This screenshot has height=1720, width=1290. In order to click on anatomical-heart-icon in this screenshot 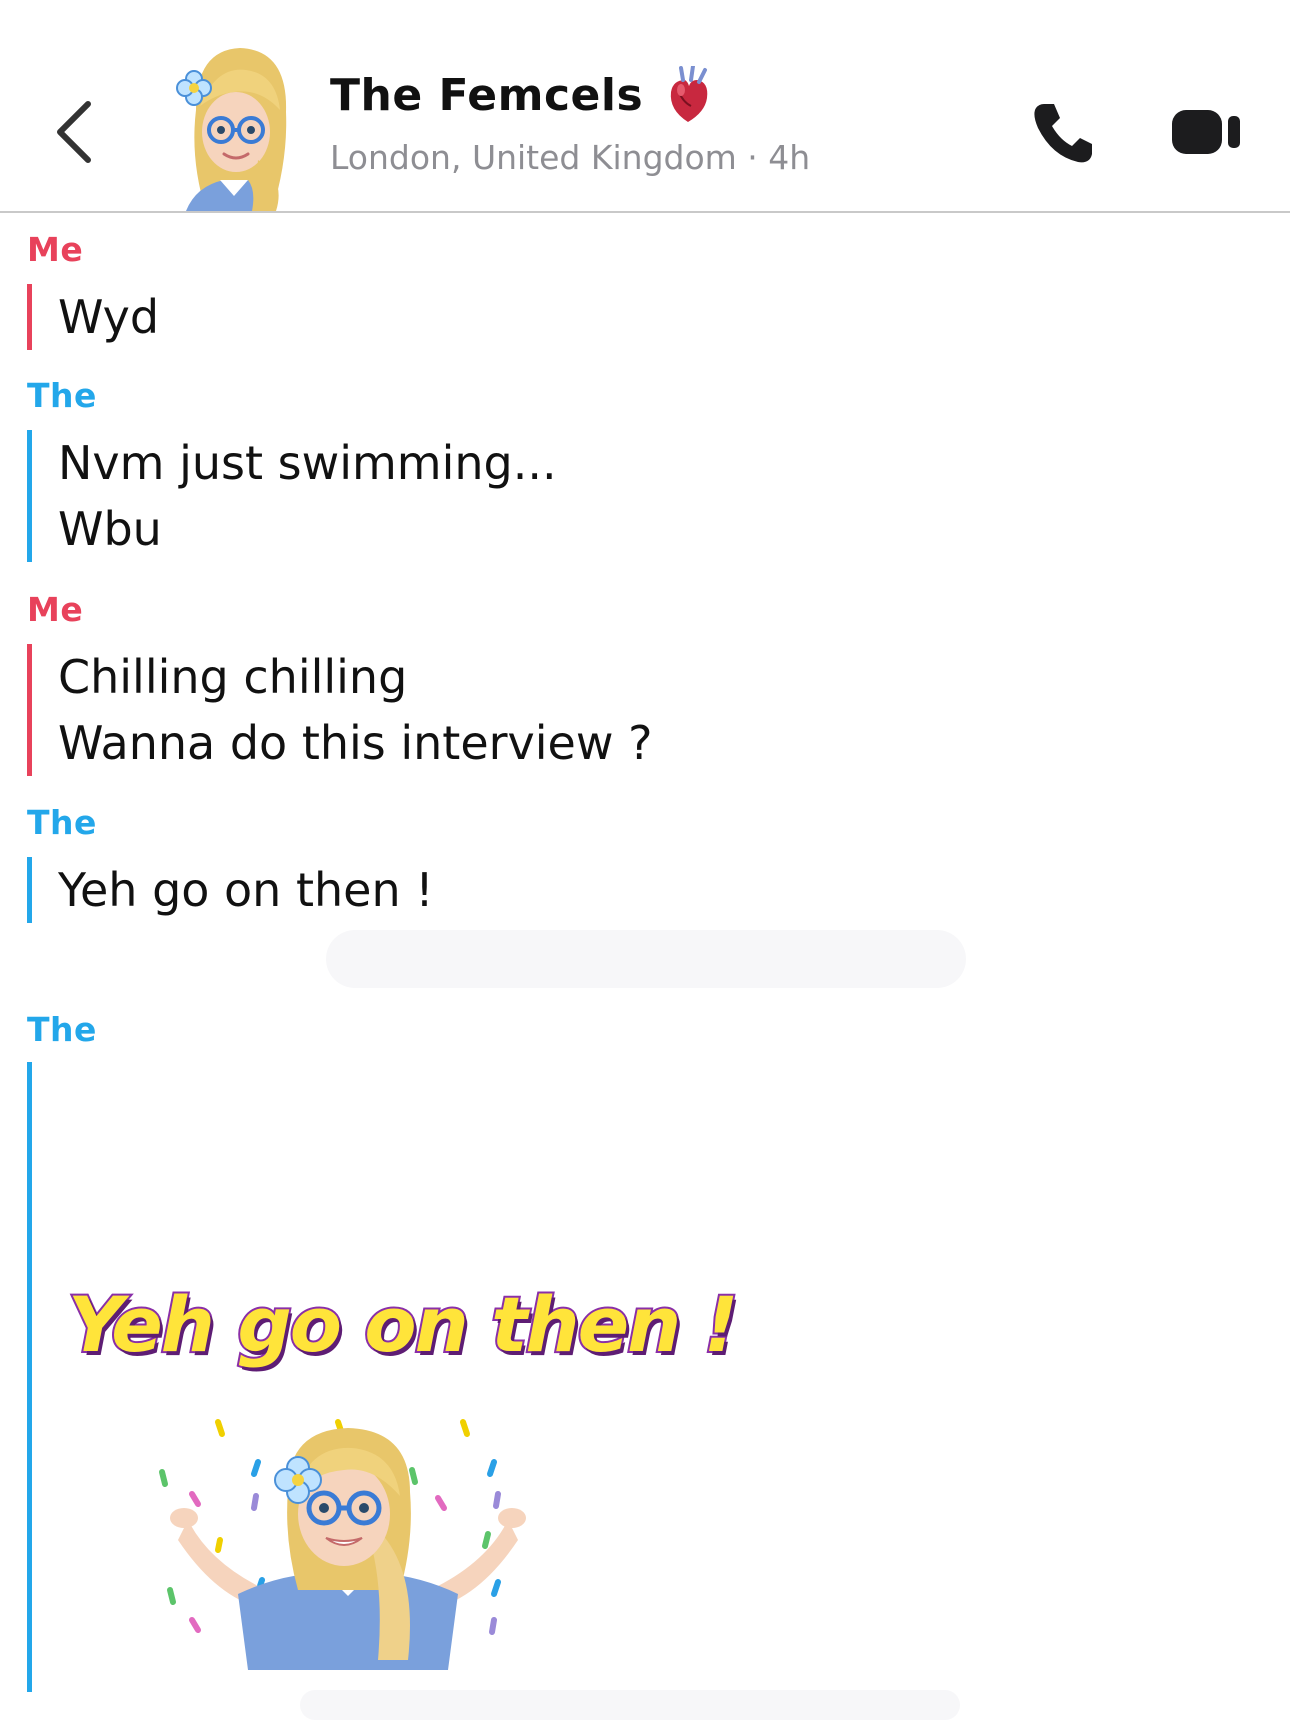, I will do `click(688, 94)`.